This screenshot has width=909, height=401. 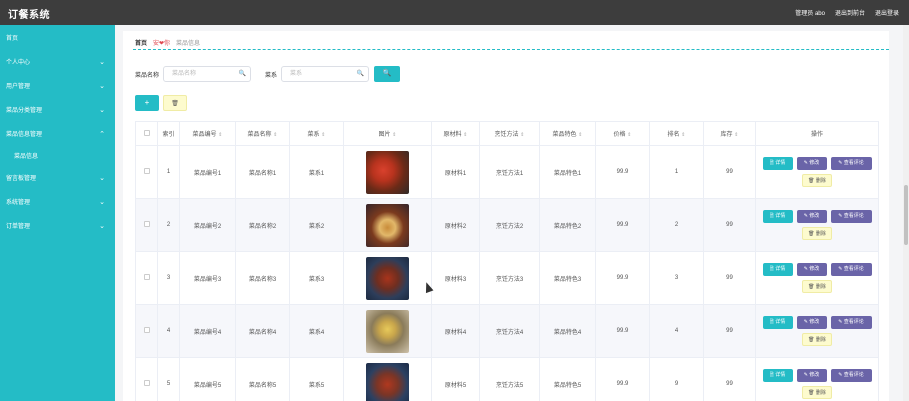 I want to click on col-price: 价格 ⇕, so click(x=622, y=133).